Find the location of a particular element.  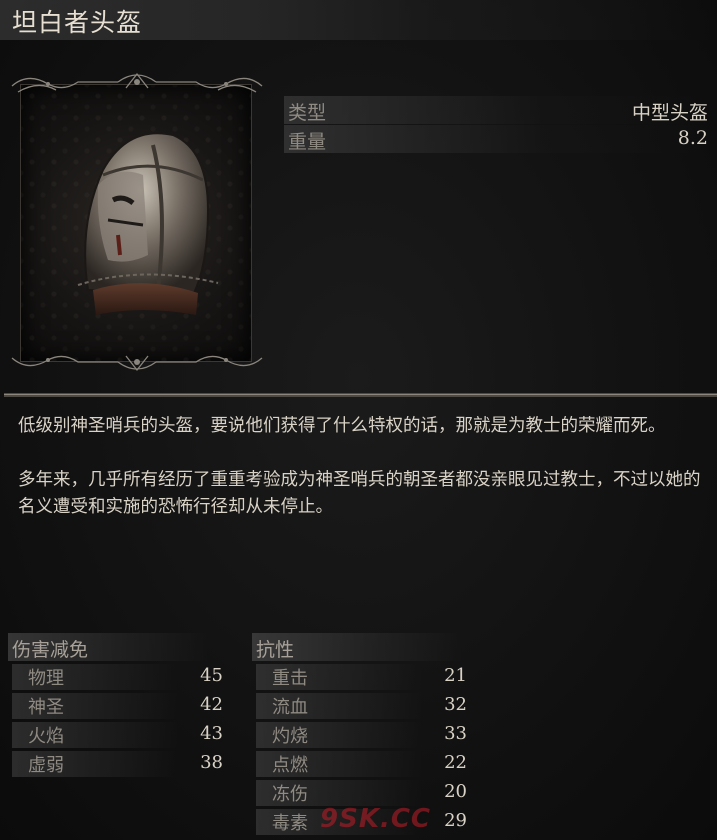

frame-ornament-top-icon is located at coordinates (137, 82).